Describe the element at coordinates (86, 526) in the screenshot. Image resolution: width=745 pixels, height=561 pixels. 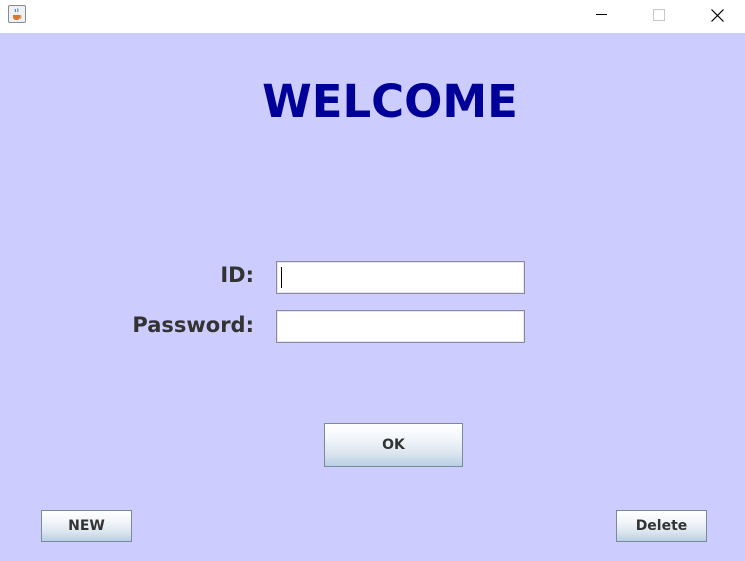
I see `new-button: NEW` at that location.